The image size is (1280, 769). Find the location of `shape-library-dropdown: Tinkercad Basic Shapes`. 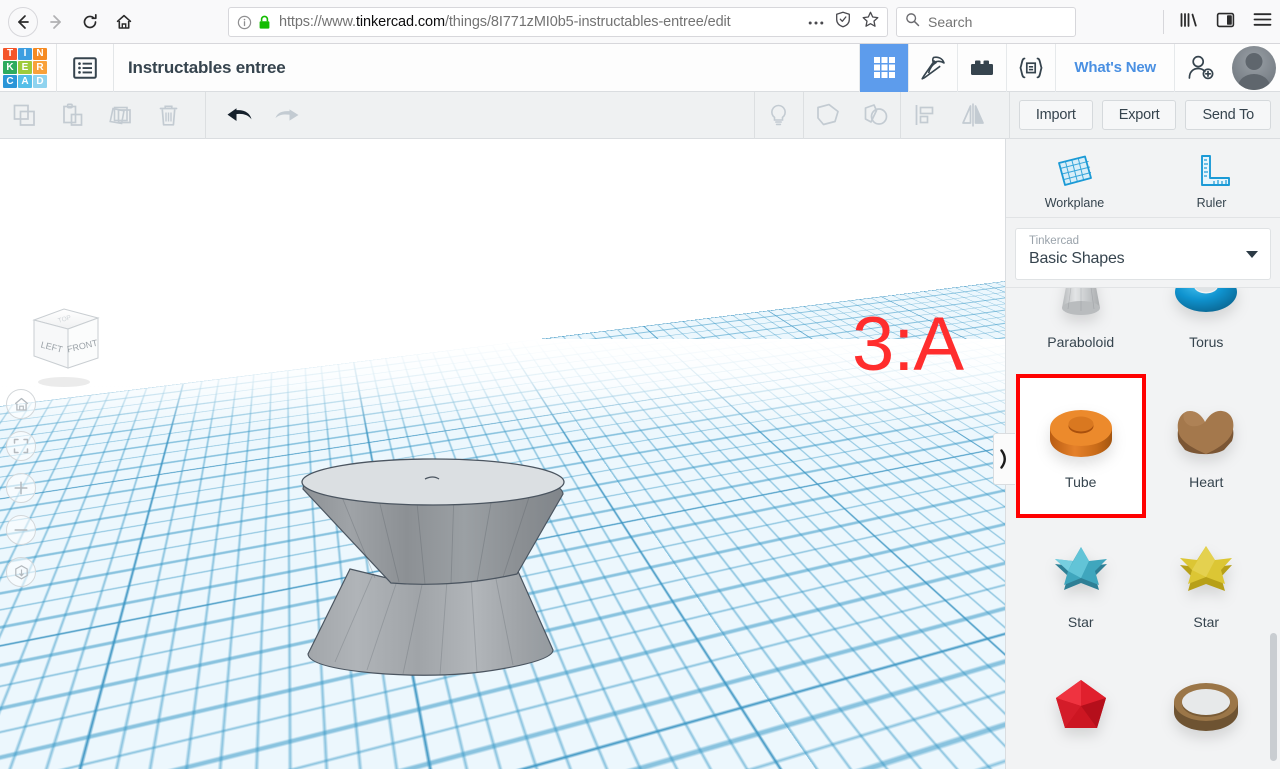

shape-library-dropdown: Tinkercad Basic Shapes is located at coordinates (1143, 254).